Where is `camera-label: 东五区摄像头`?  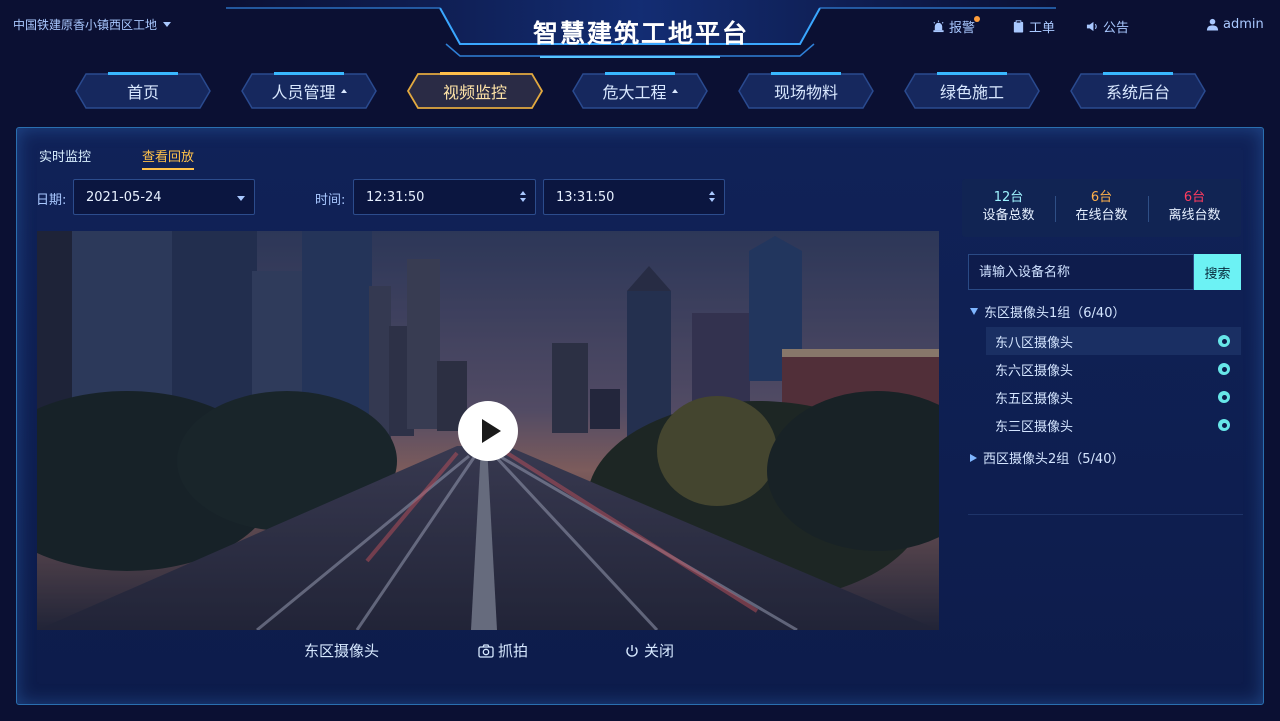 camera-label: 东五区摄像头 is located at coordinates (1034, 399).